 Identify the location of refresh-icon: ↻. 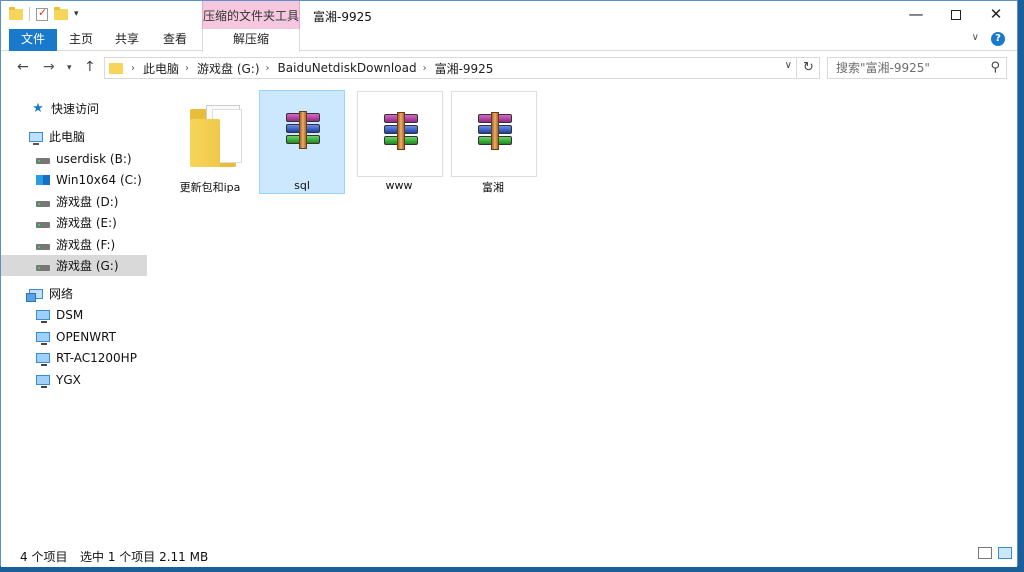
(809, 68).